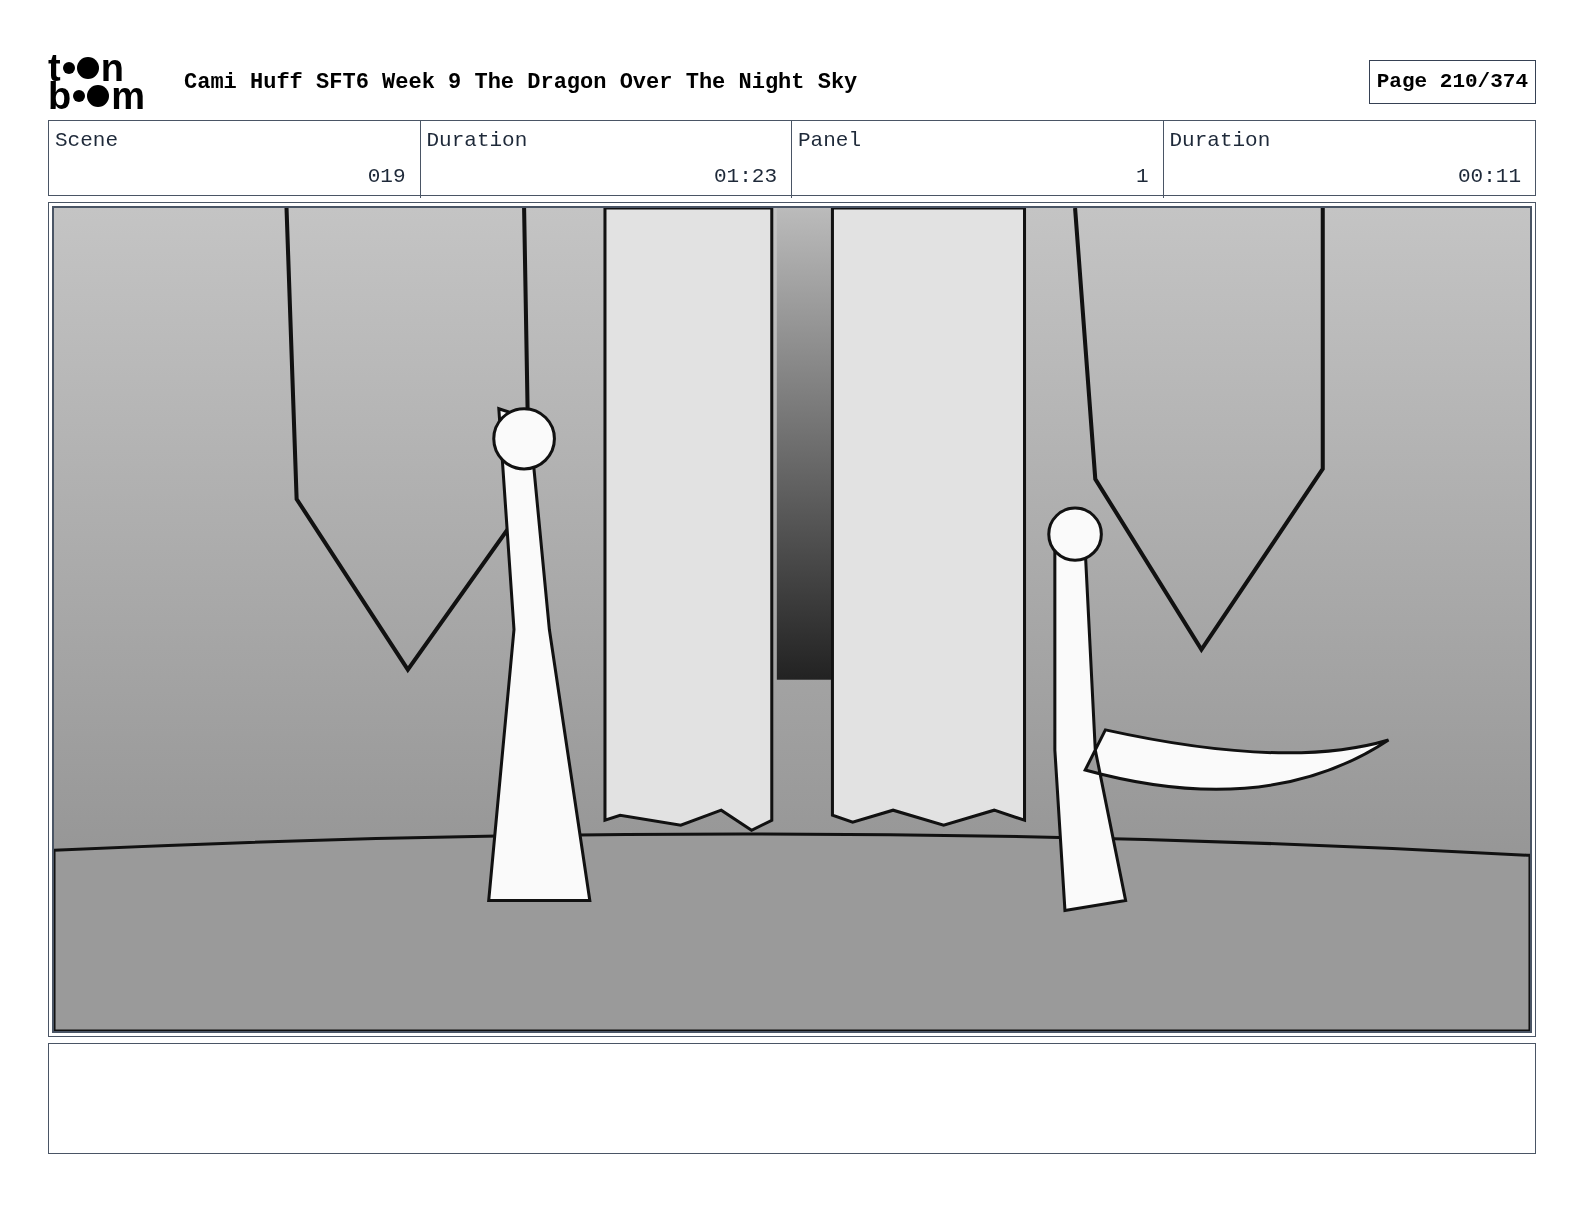 The width and height of the screenshot is (1584, 1224). Describe the element at coordinates (830, 141) in the screenshot. I see `field-label: Panel` at that location.